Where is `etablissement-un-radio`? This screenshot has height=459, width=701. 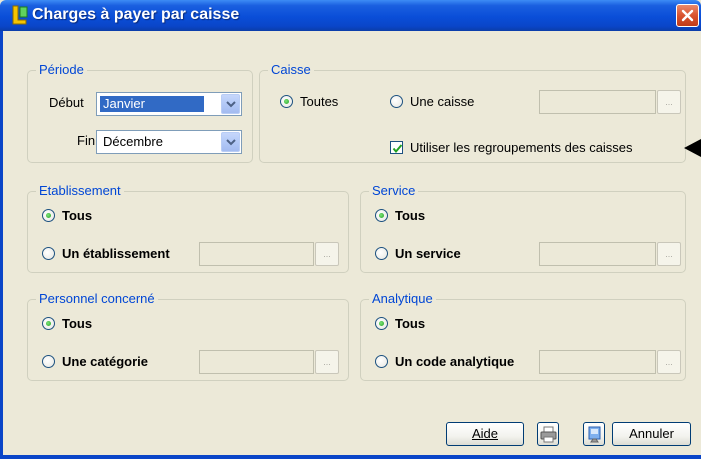 etablissement-un-radio is located at coordinates (48, 253).